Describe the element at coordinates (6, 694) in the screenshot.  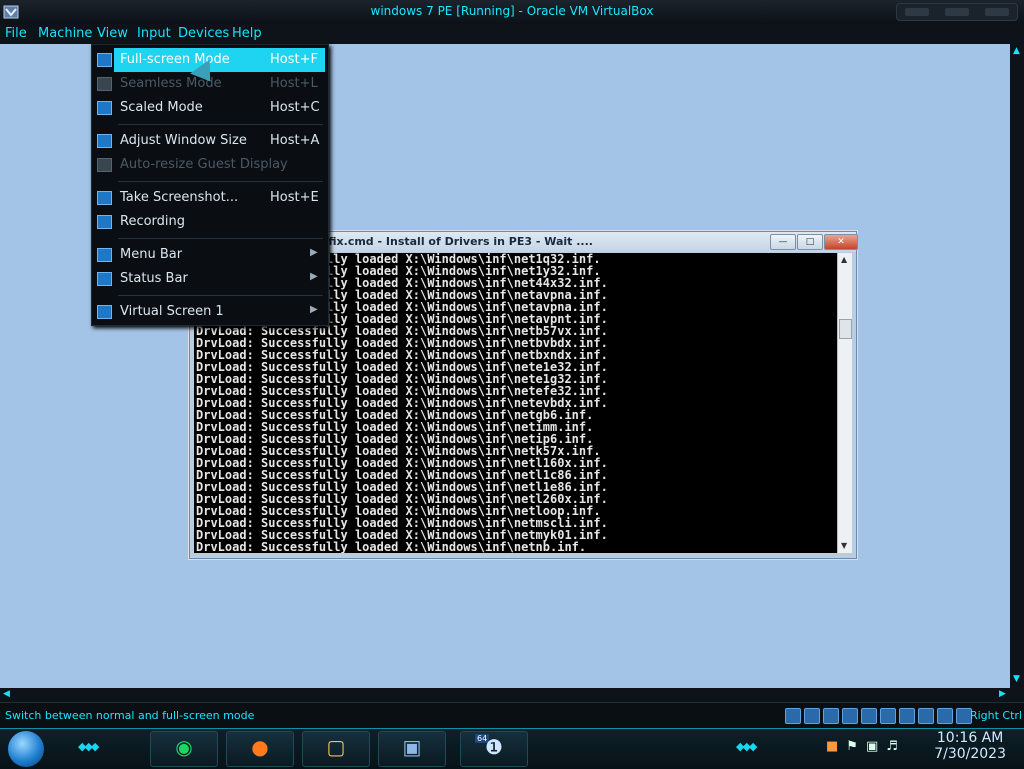
I see `scroll-left-icon: ◀` at that location.